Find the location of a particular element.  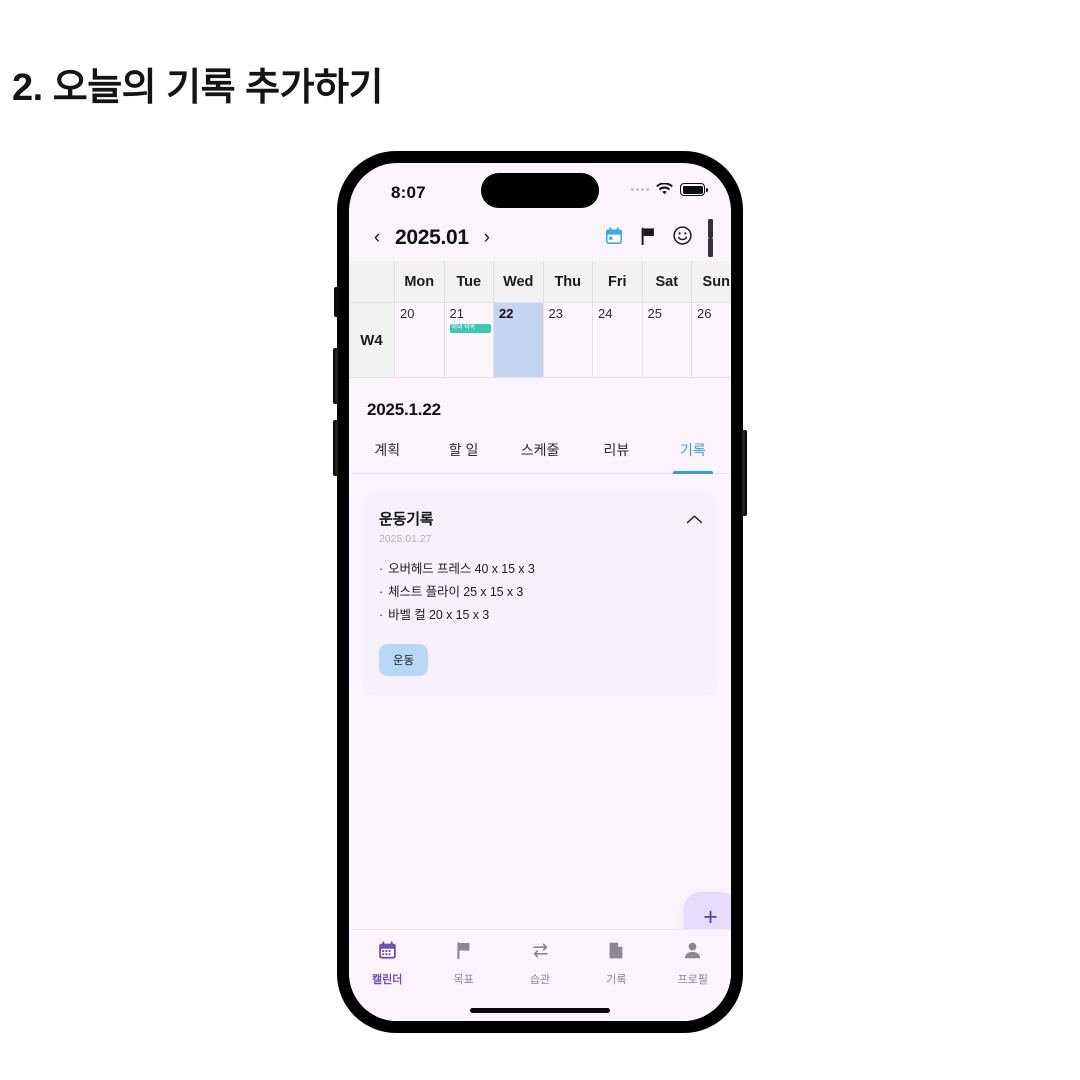

person-icon is located at coordinates (692, 953).